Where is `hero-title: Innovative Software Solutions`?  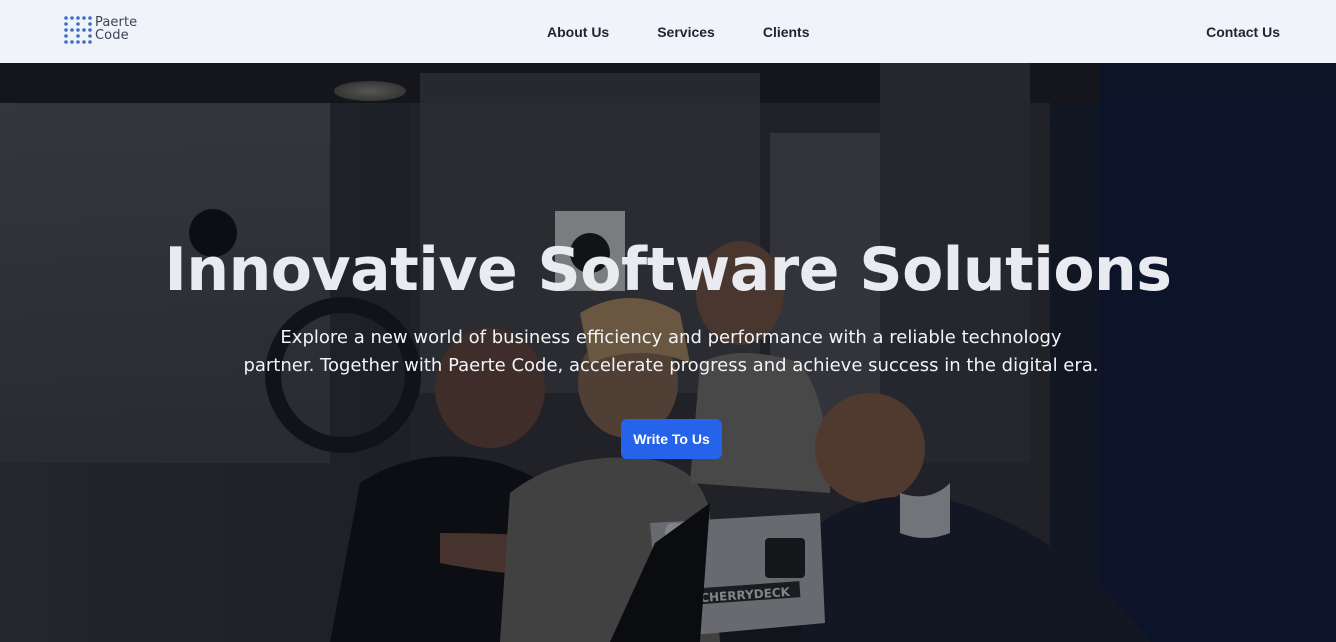 hero-title: Innovative Software Solutions is located at coordinates (668, 270).